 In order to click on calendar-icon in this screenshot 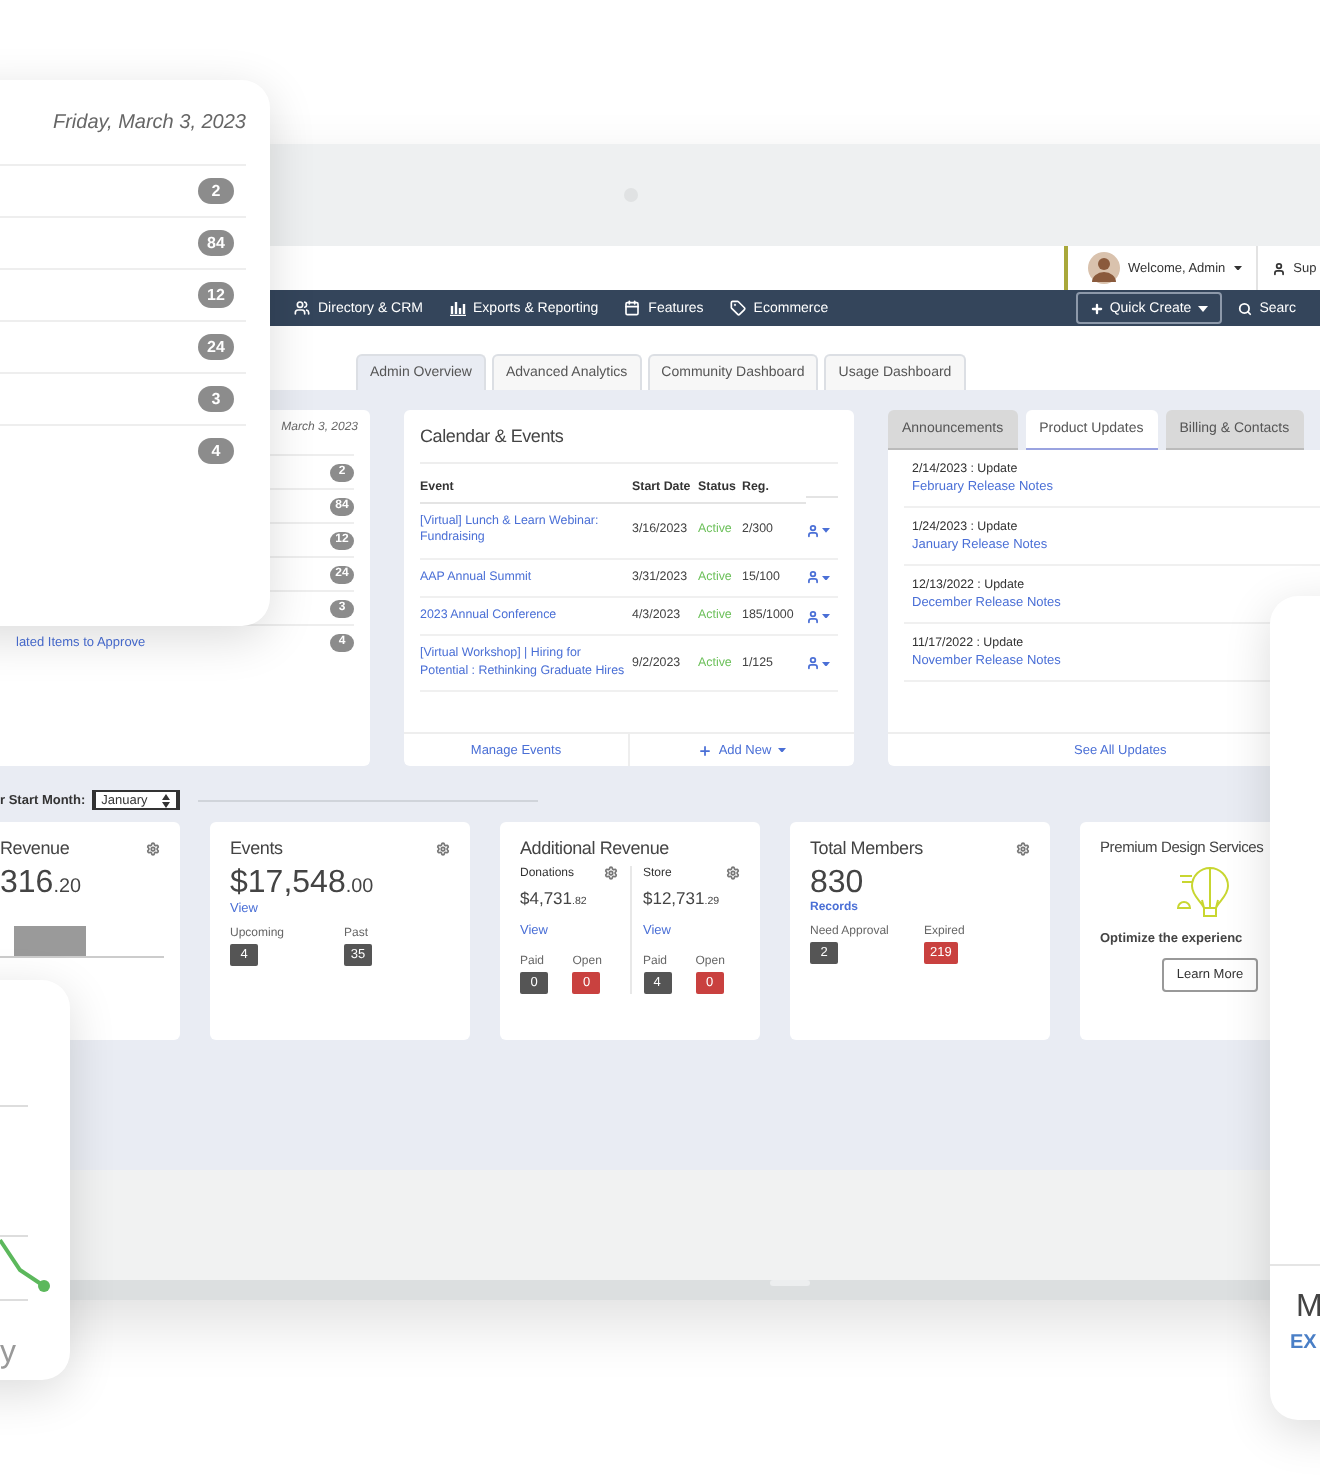, I will do `click(632, 308)`.